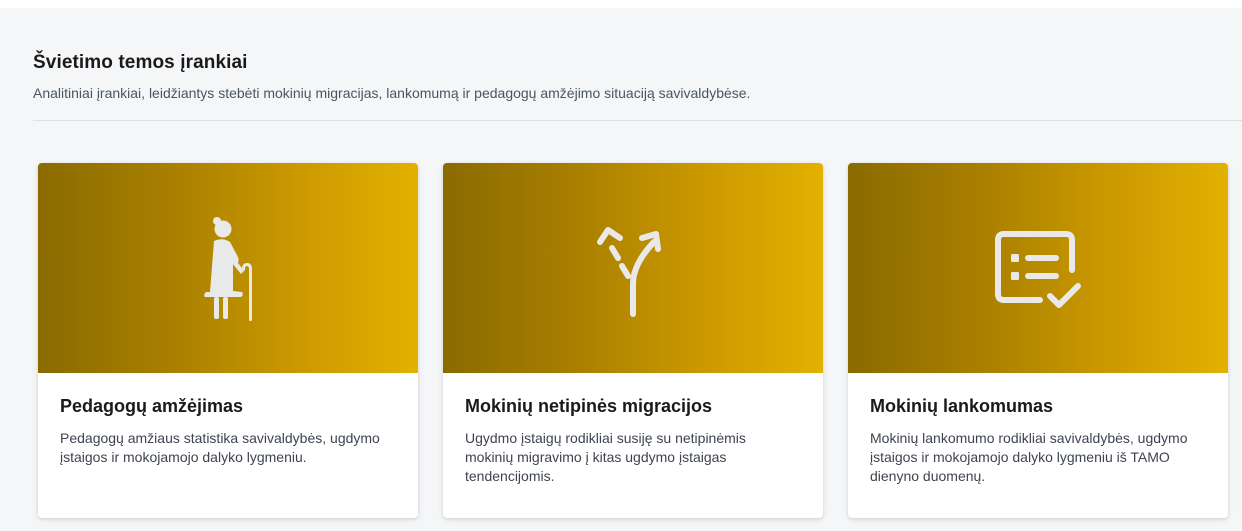  I want to click on divider, so click(637, 120).